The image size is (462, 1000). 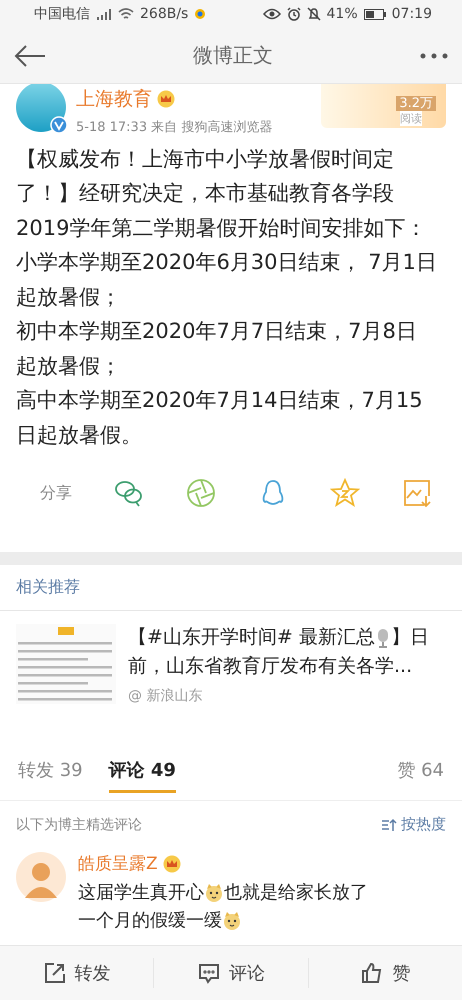 What do you see at coordinates (150, 921) in the screenshot?
I see `comment-text: 一个月的假缓一缓` at bounding box center [150, 921].